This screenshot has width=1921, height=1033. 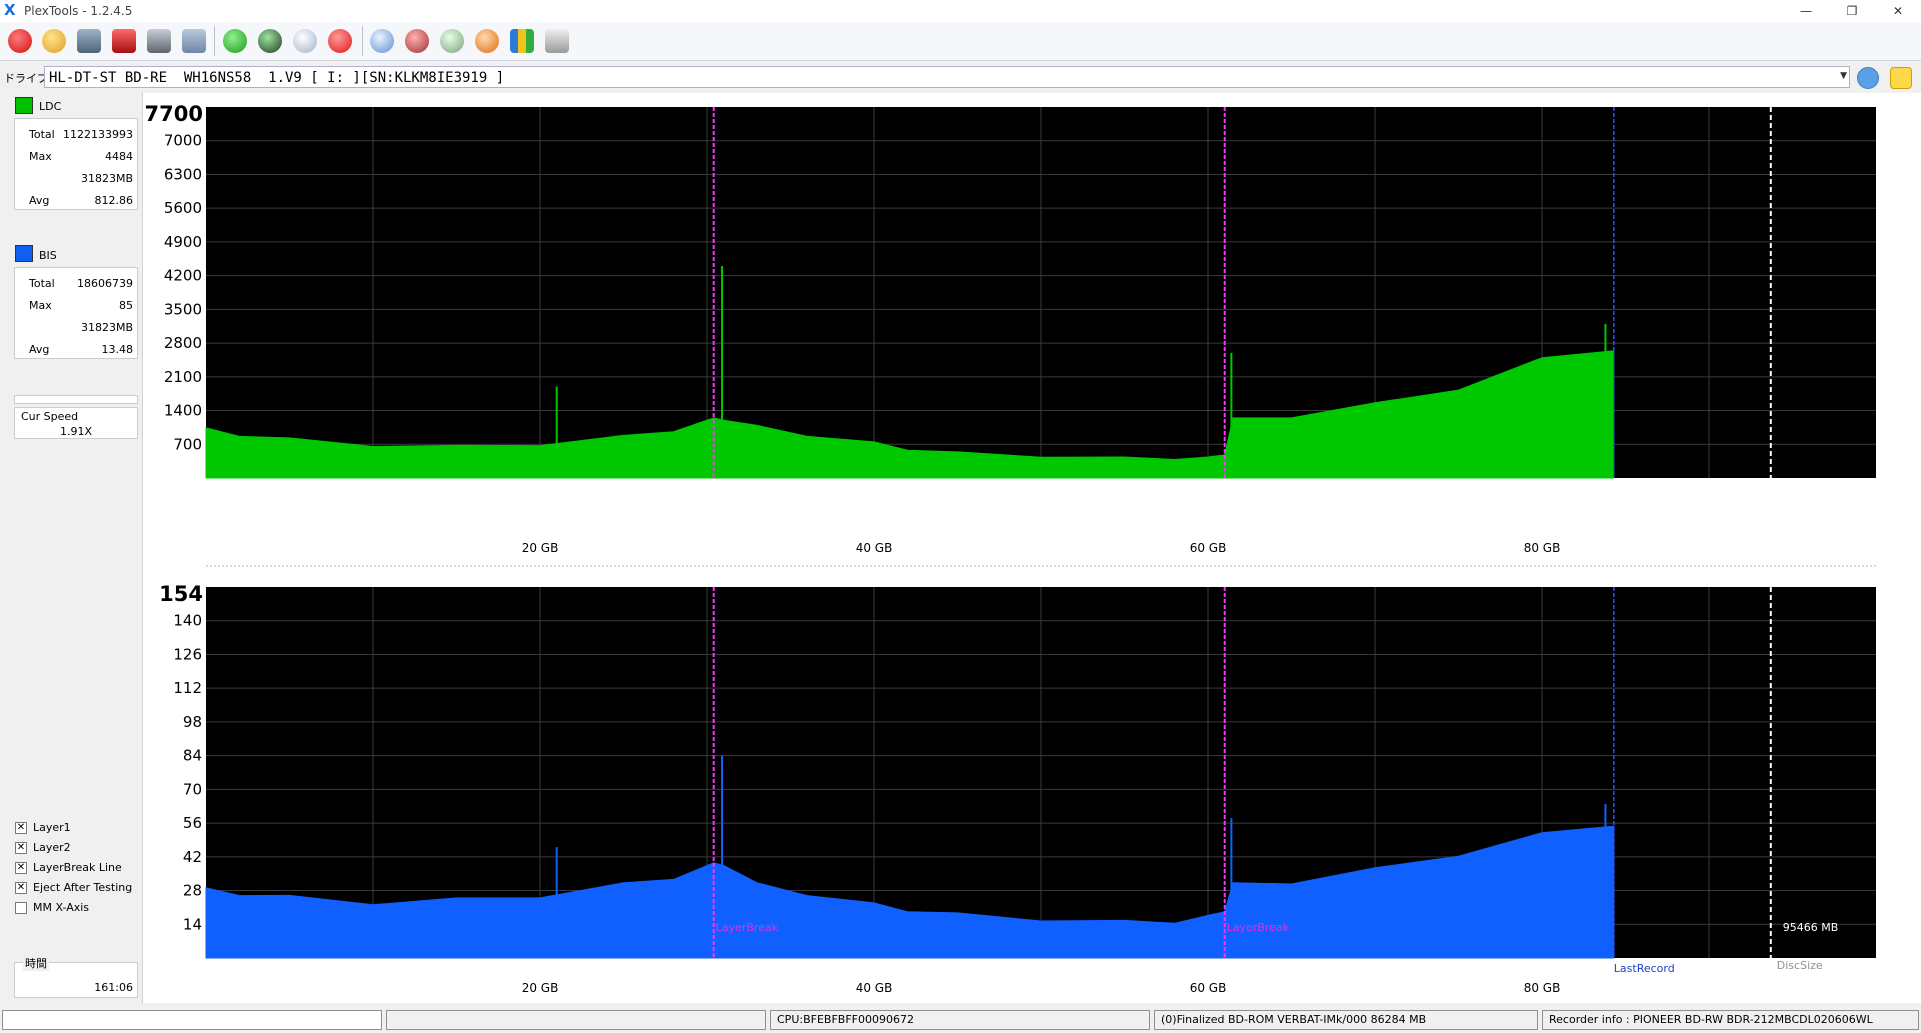 I want to click on bis-x-tick-label: 40 GB, so click(x=874, y=988).